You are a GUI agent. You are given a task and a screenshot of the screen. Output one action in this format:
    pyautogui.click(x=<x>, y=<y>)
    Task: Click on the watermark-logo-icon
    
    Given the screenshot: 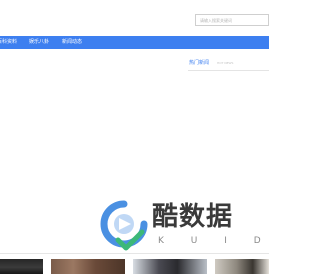 What is the action you would take?
    pyautogui.click(x=124, y=225)
    